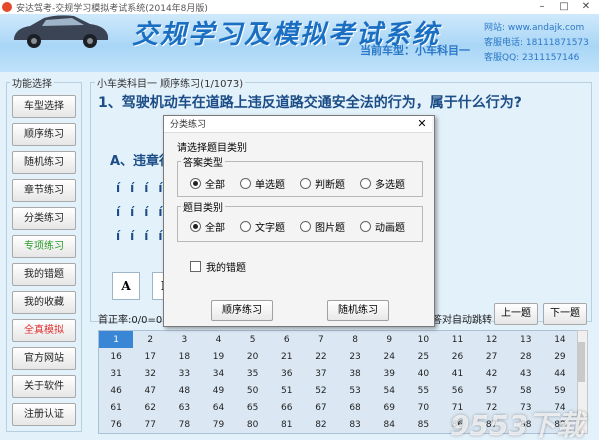  What do you see at coordinates (457, 373) in the screenshot?
I see `question-number-cell: 41` at bounding box center [457, 373].